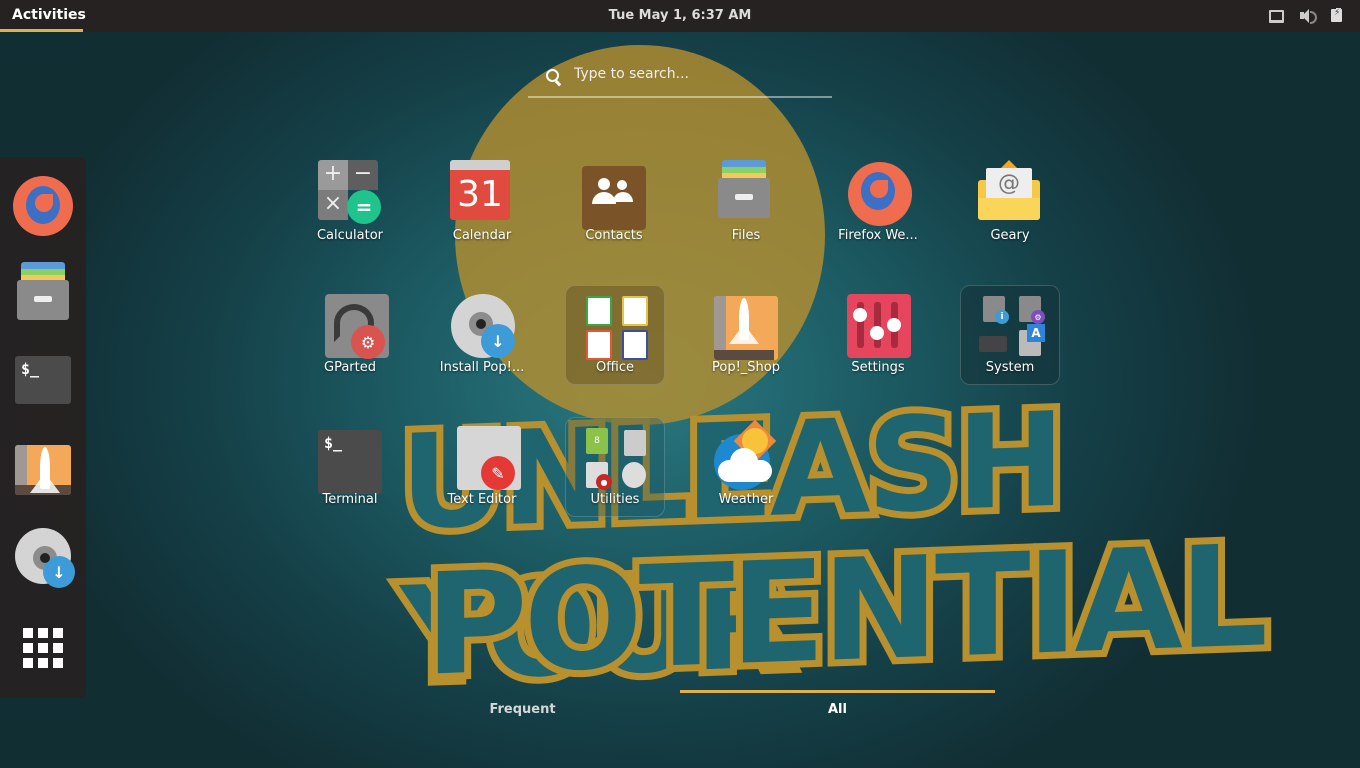 Image resolution: width=1360 pixels, height=768 pixels. I want to click on search-input, so click(699, 74).